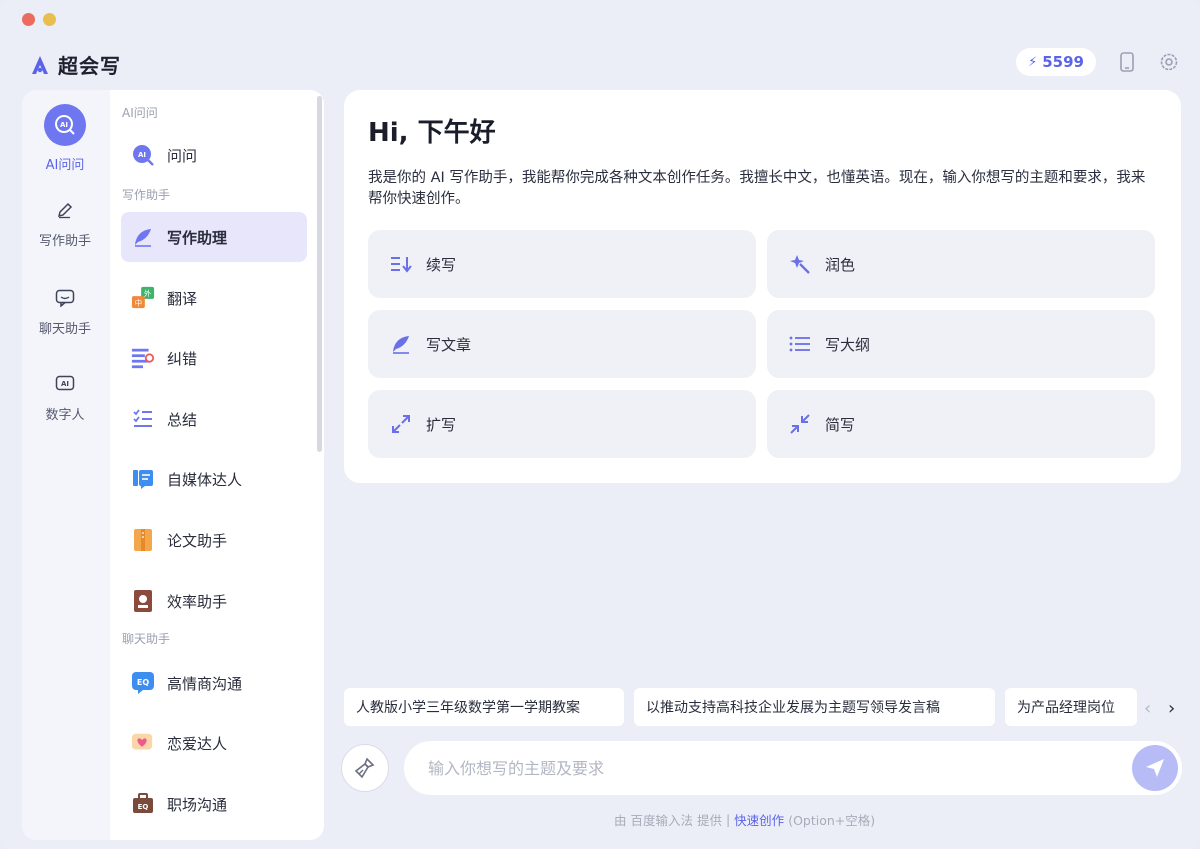 The width and height of the screenshot is (1200, 849). I want to click on brush-icon, so click(364, 768).